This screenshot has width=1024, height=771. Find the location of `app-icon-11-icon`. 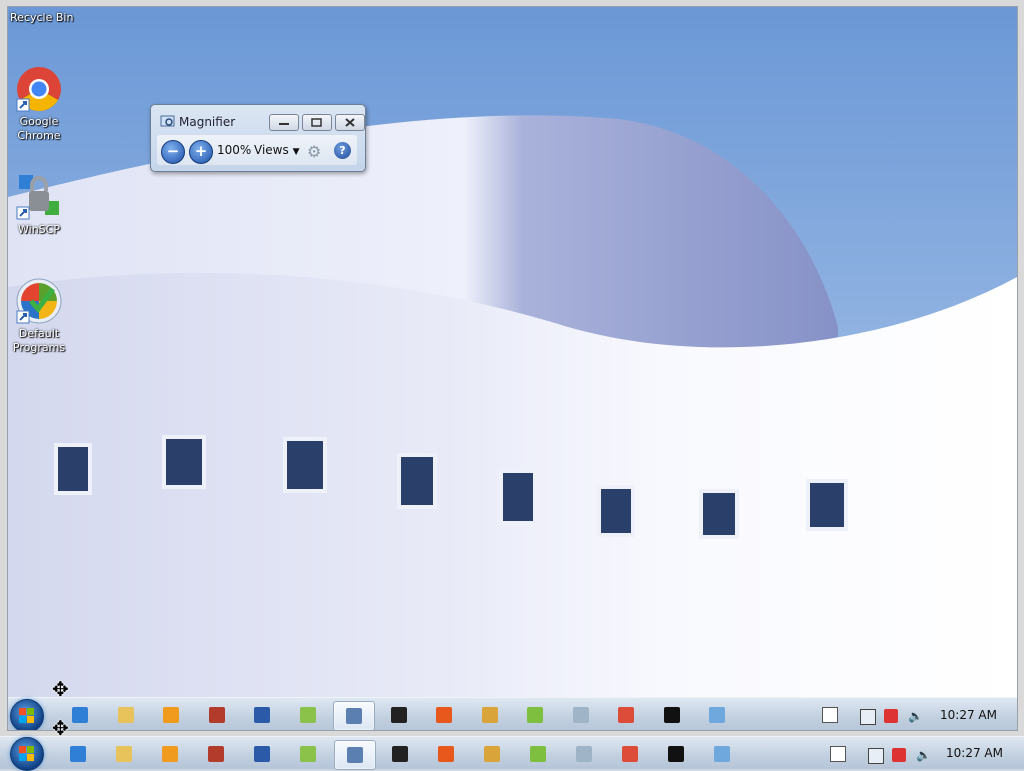

app-icon-11-icon is located at coordinates (538, 754).